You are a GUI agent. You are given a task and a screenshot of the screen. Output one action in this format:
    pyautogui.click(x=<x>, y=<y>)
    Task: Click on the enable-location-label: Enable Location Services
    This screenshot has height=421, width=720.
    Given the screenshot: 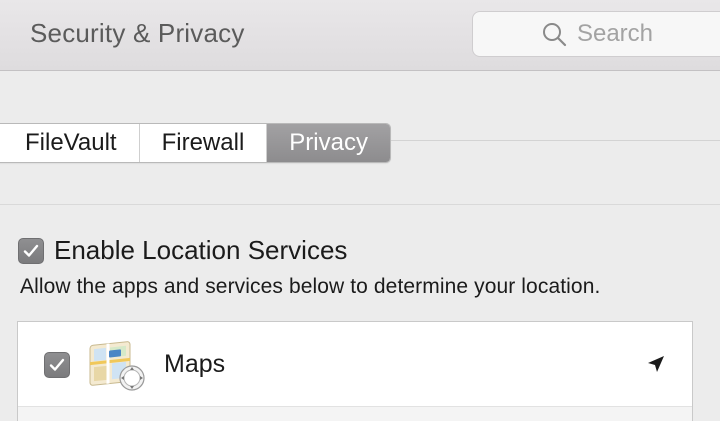 What is the action you would take?
    pyautogui.click(x=201, y=250)
    